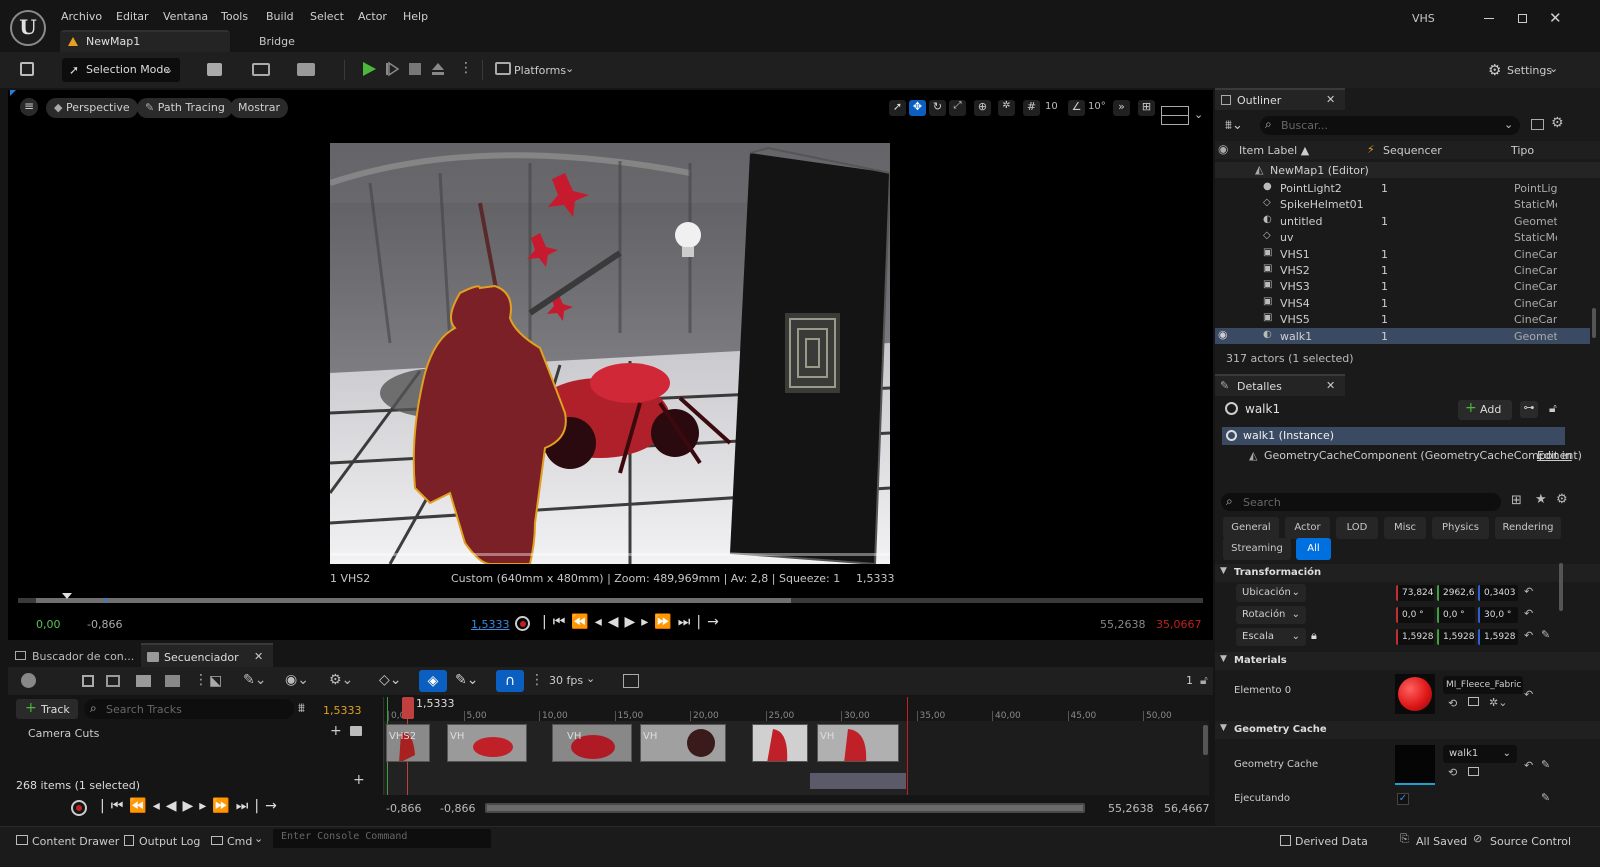 Image resolution: width=1600 pixels, height=867 pixels. Describe the element at coordinates (81, 16) in the screenshot. I see `menu-archivo: Archivo` at that location.